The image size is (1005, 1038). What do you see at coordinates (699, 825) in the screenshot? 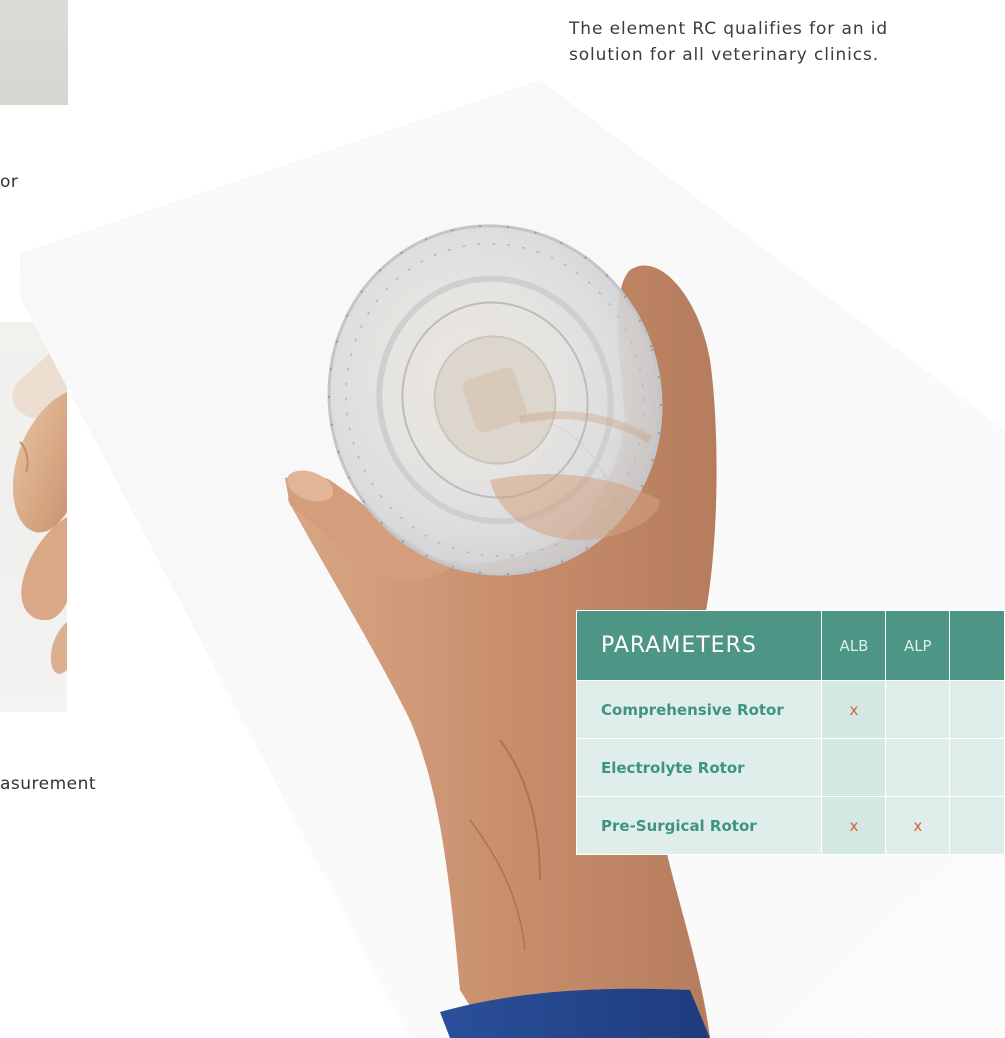
I see `row-label: Pre-Surgical Rotor` at bounding box center [699, 825].